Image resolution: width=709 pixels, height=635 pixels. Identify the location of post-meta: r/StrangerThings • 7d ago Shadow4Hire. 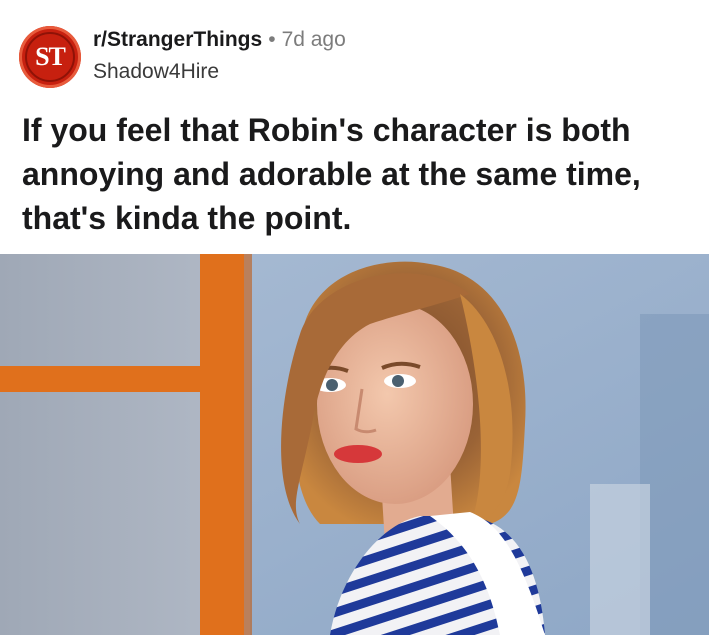
(219, 56).